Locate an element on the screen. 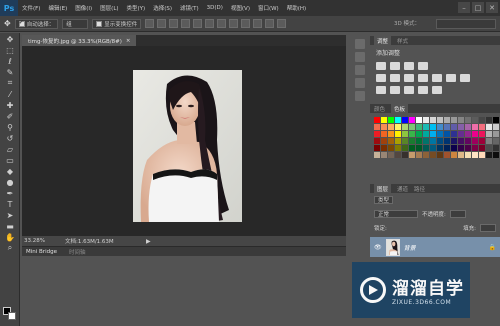  distribute-hcenter-icon is located at coordinates (270, 23).